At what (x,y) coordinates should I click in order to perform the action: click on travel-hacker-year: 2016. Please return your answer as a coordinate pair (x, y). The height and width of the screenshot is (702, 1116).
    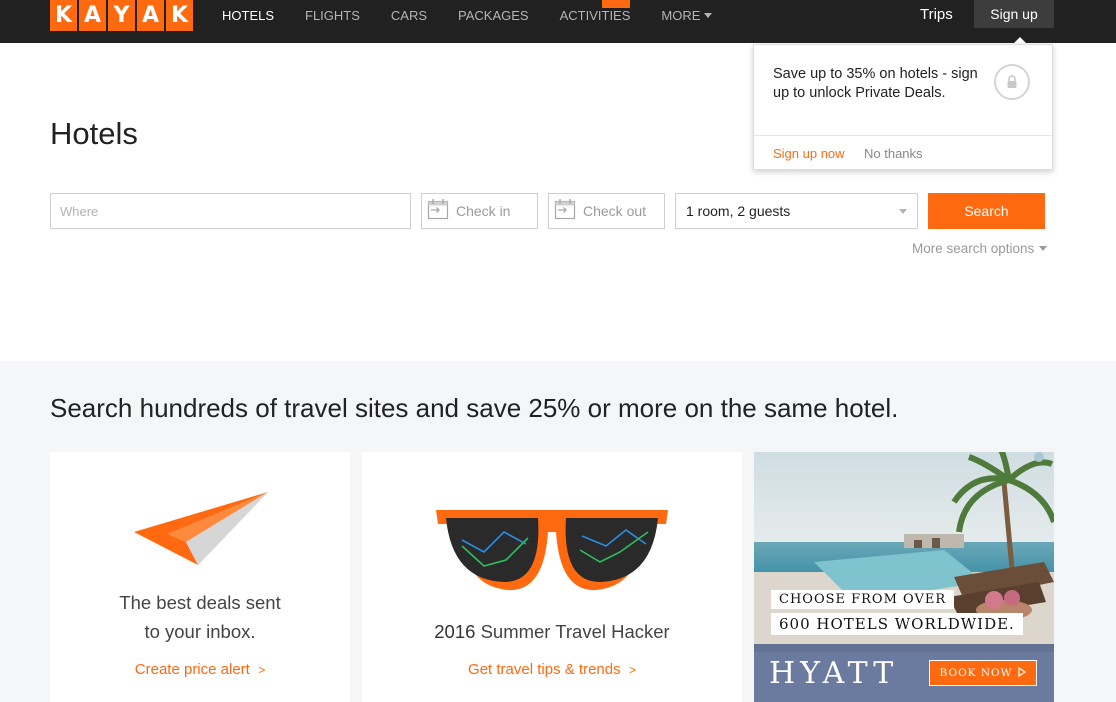
    Looking at the image, I should click on (455, 631).